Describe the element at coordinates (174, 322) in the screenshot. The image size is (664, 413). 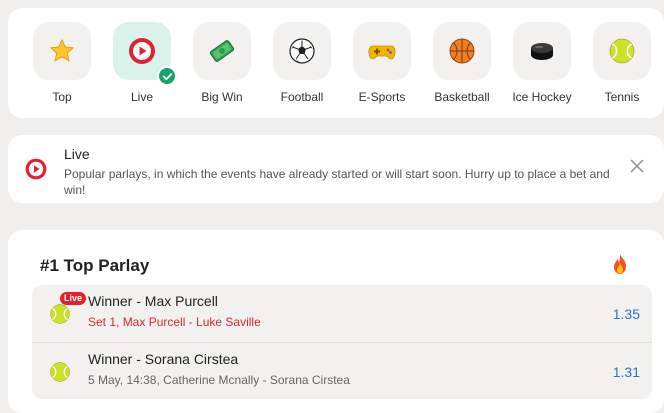
I see `event-details: Set 1, Max Purcell - Luke Saville` at that location.